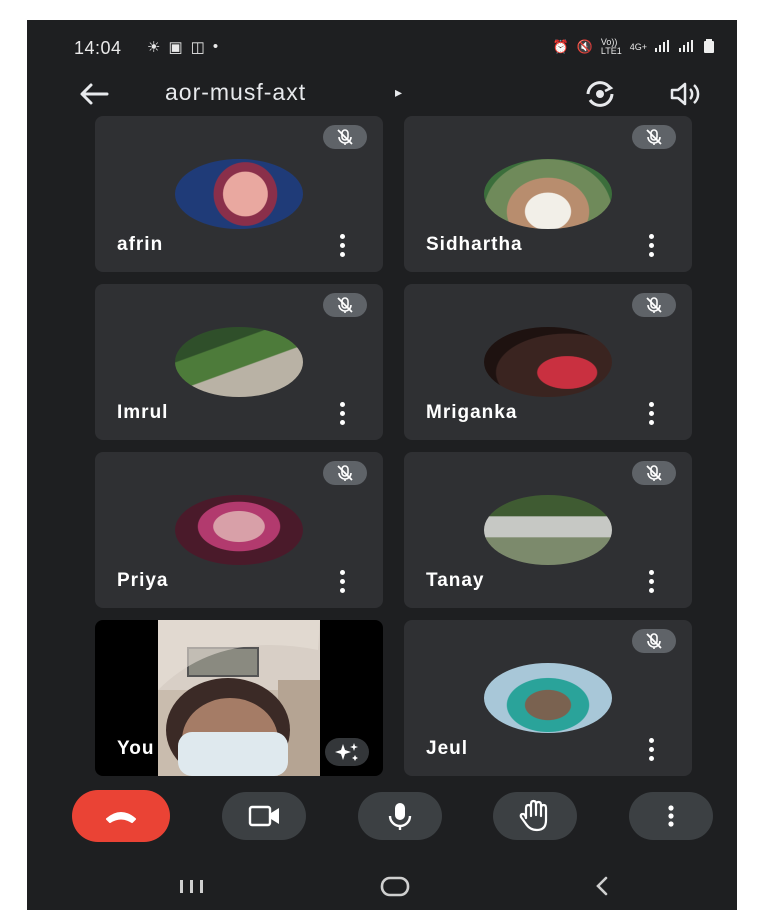 Image resolution: width=765 pixels, height=923 pixels. What do you see at coordinates (143, 412) in the screenshot?
I see `participant-name: Imrul` at bounding box center [143, 412].